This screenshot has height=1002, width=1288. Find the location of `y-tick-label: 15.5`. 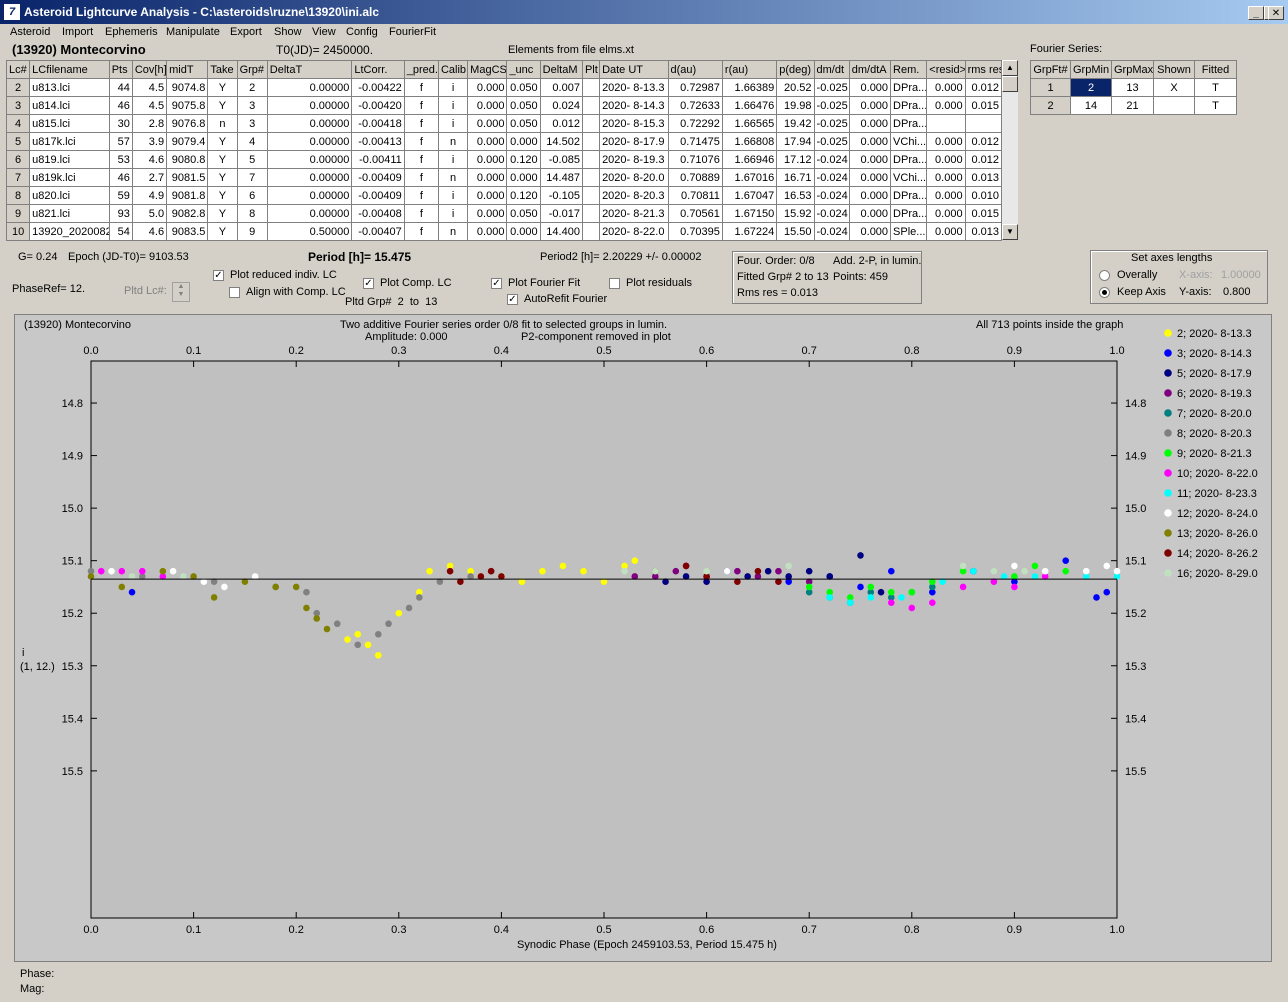

y-tick-label: 15.5 is located at coordinates (72, 772).